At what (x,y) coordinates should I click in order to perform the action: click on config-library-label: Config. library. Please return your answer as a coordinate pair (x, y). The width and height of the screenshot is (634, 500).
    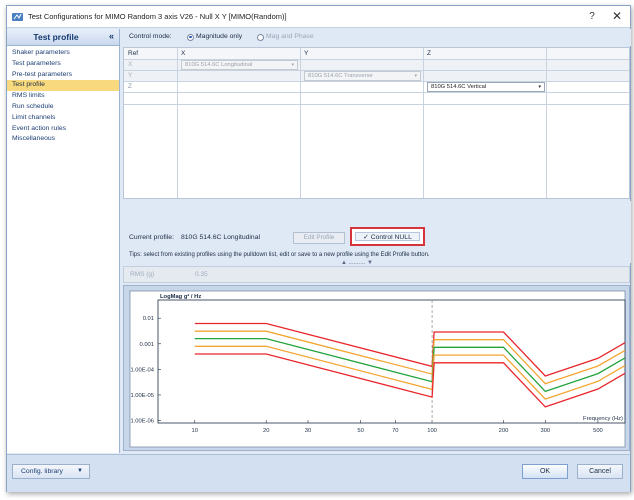
    Looking at the image, I should click on (42, 471).